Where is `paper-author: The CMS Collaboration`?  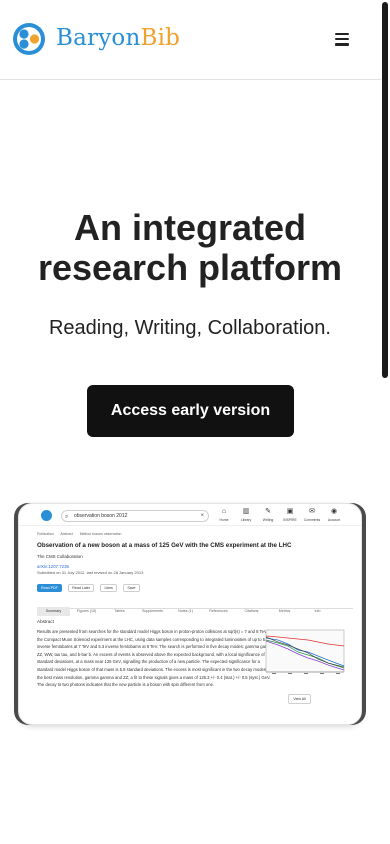 paper-author: The CMS Collaboration is located at coordinates (60, 556).